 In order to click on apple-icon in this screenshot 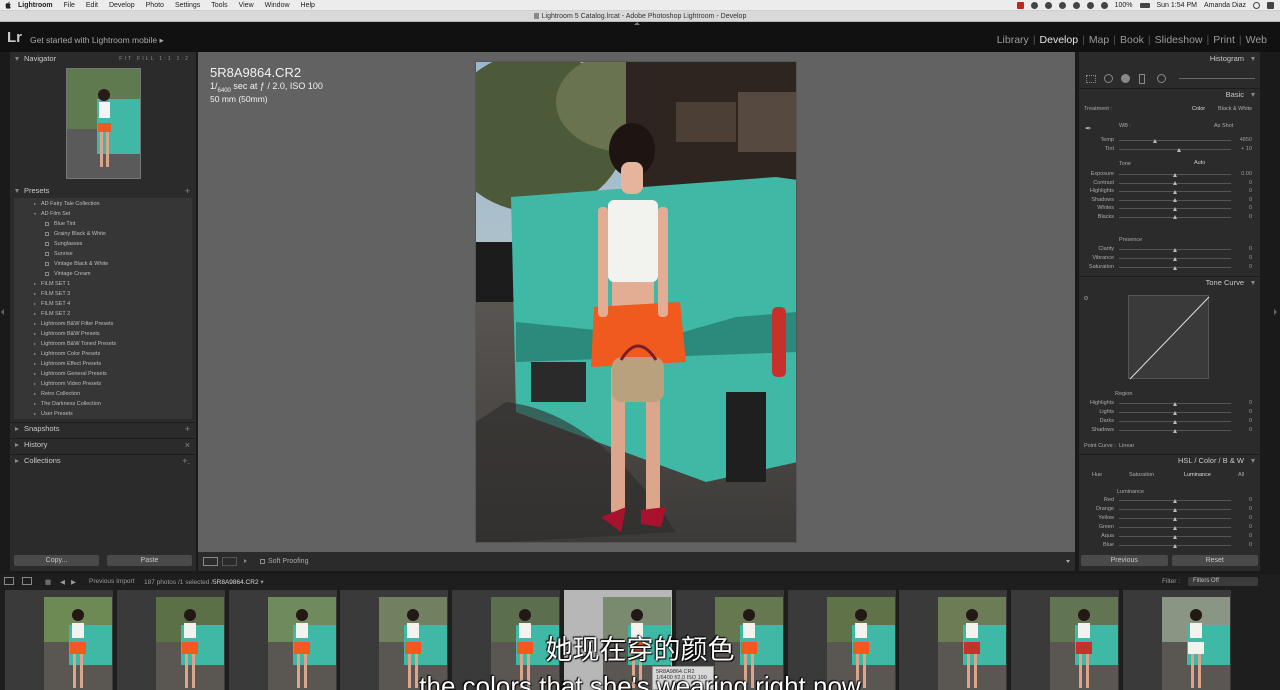, I will do `click(8, 5)`.